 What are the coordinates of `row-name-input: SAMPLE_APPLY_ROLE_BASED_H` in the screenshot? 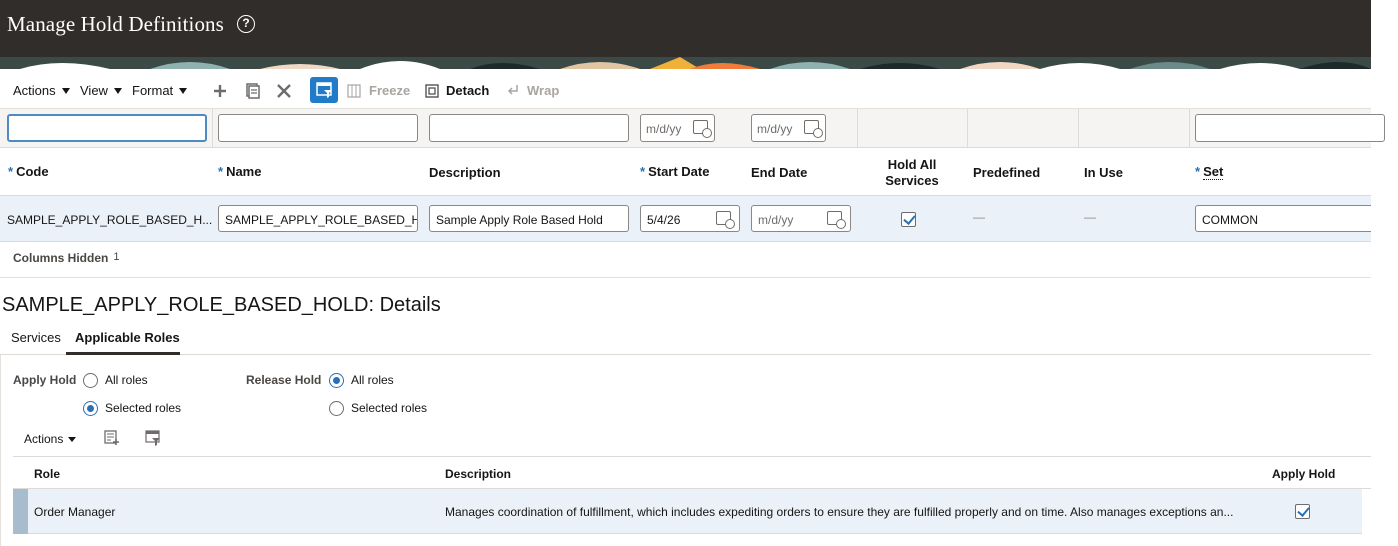 It's located at (318, 218).